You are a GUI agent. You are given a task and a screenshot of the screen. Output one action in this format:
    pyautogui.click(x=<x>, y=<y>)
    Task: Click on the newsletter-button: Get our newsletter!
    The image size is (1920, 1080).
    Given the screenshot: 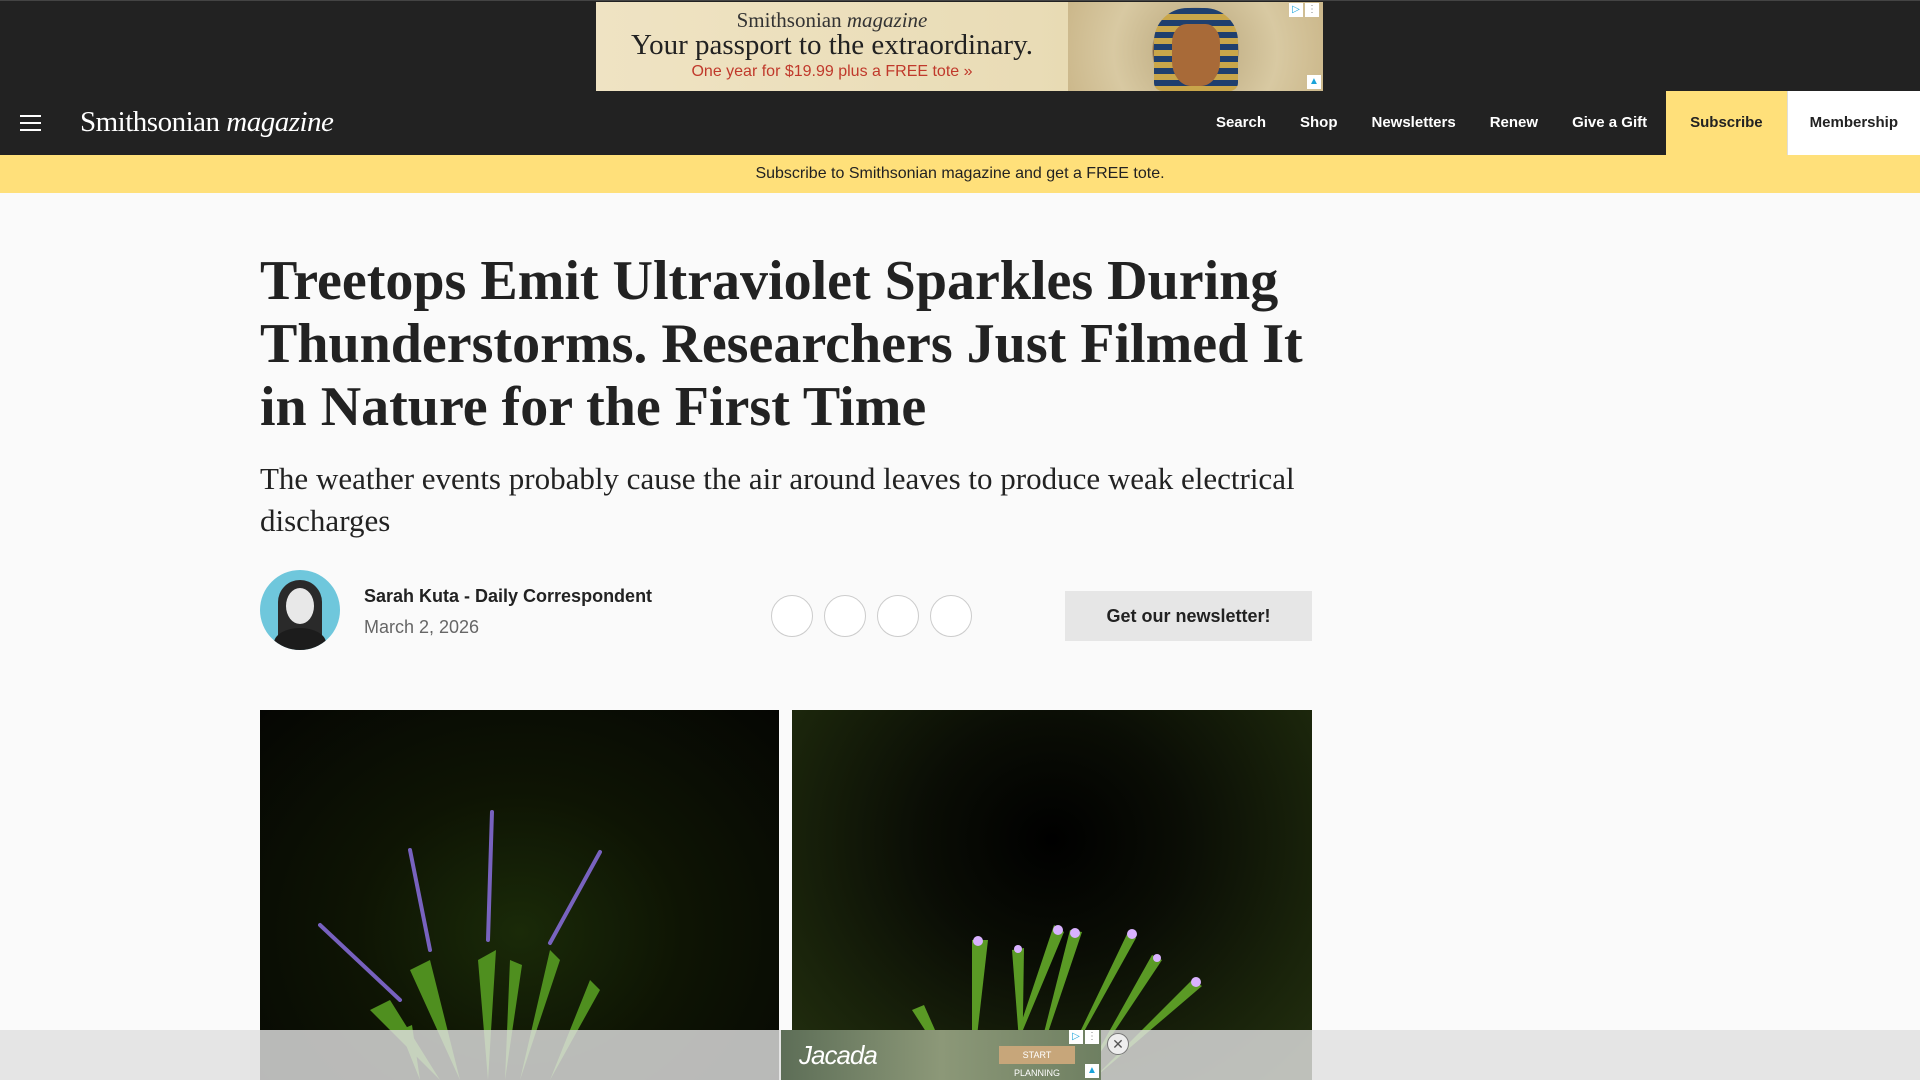 What is the action you would take?
    pyautogui.click(x=1188, y=616)
    